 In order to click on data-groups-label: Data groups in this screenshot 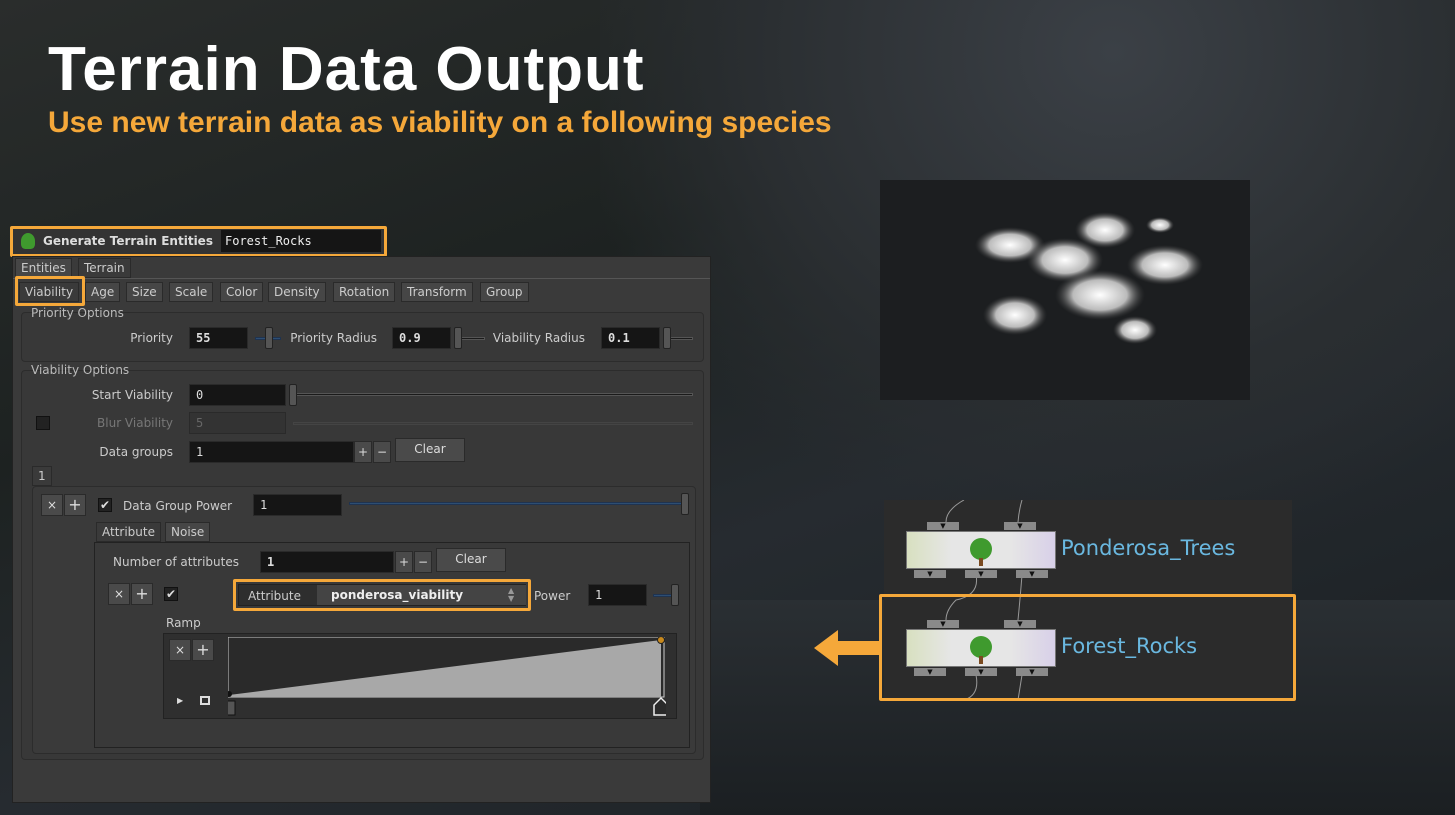, I will do `click(136, 452)`.